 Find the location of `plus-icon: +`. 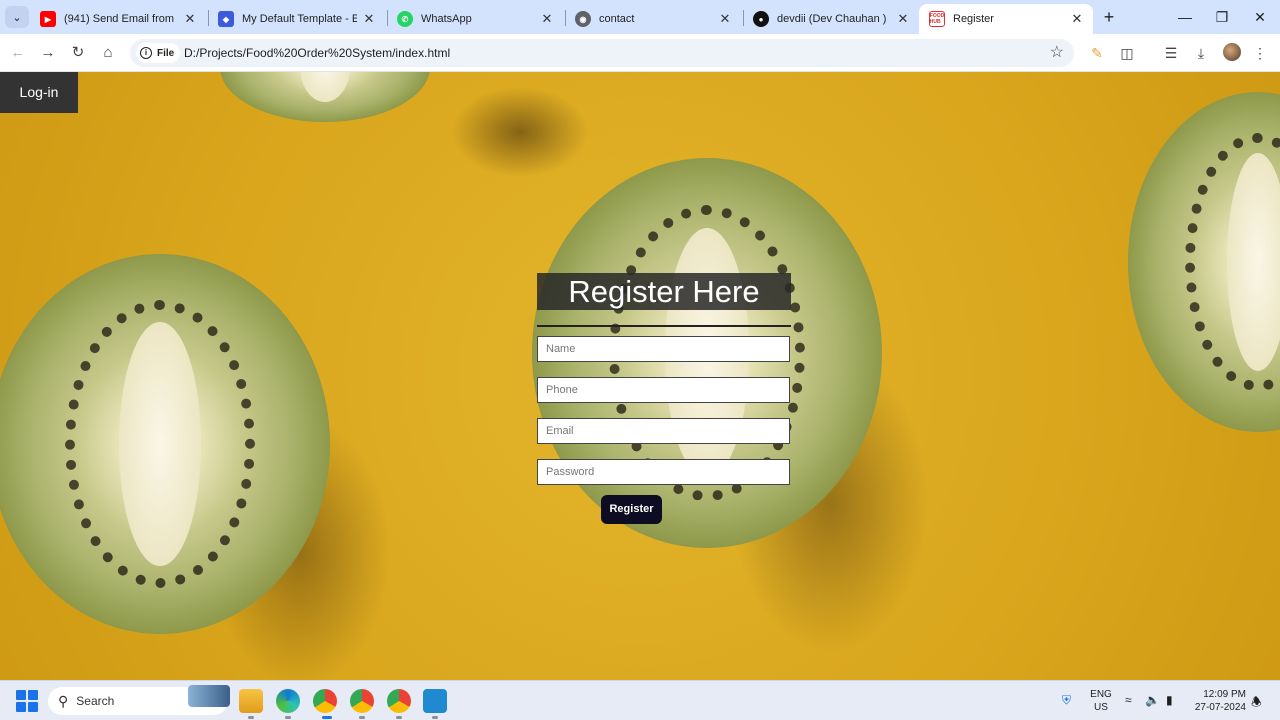

plus-icon: + is located at coordinates (1109, 17).